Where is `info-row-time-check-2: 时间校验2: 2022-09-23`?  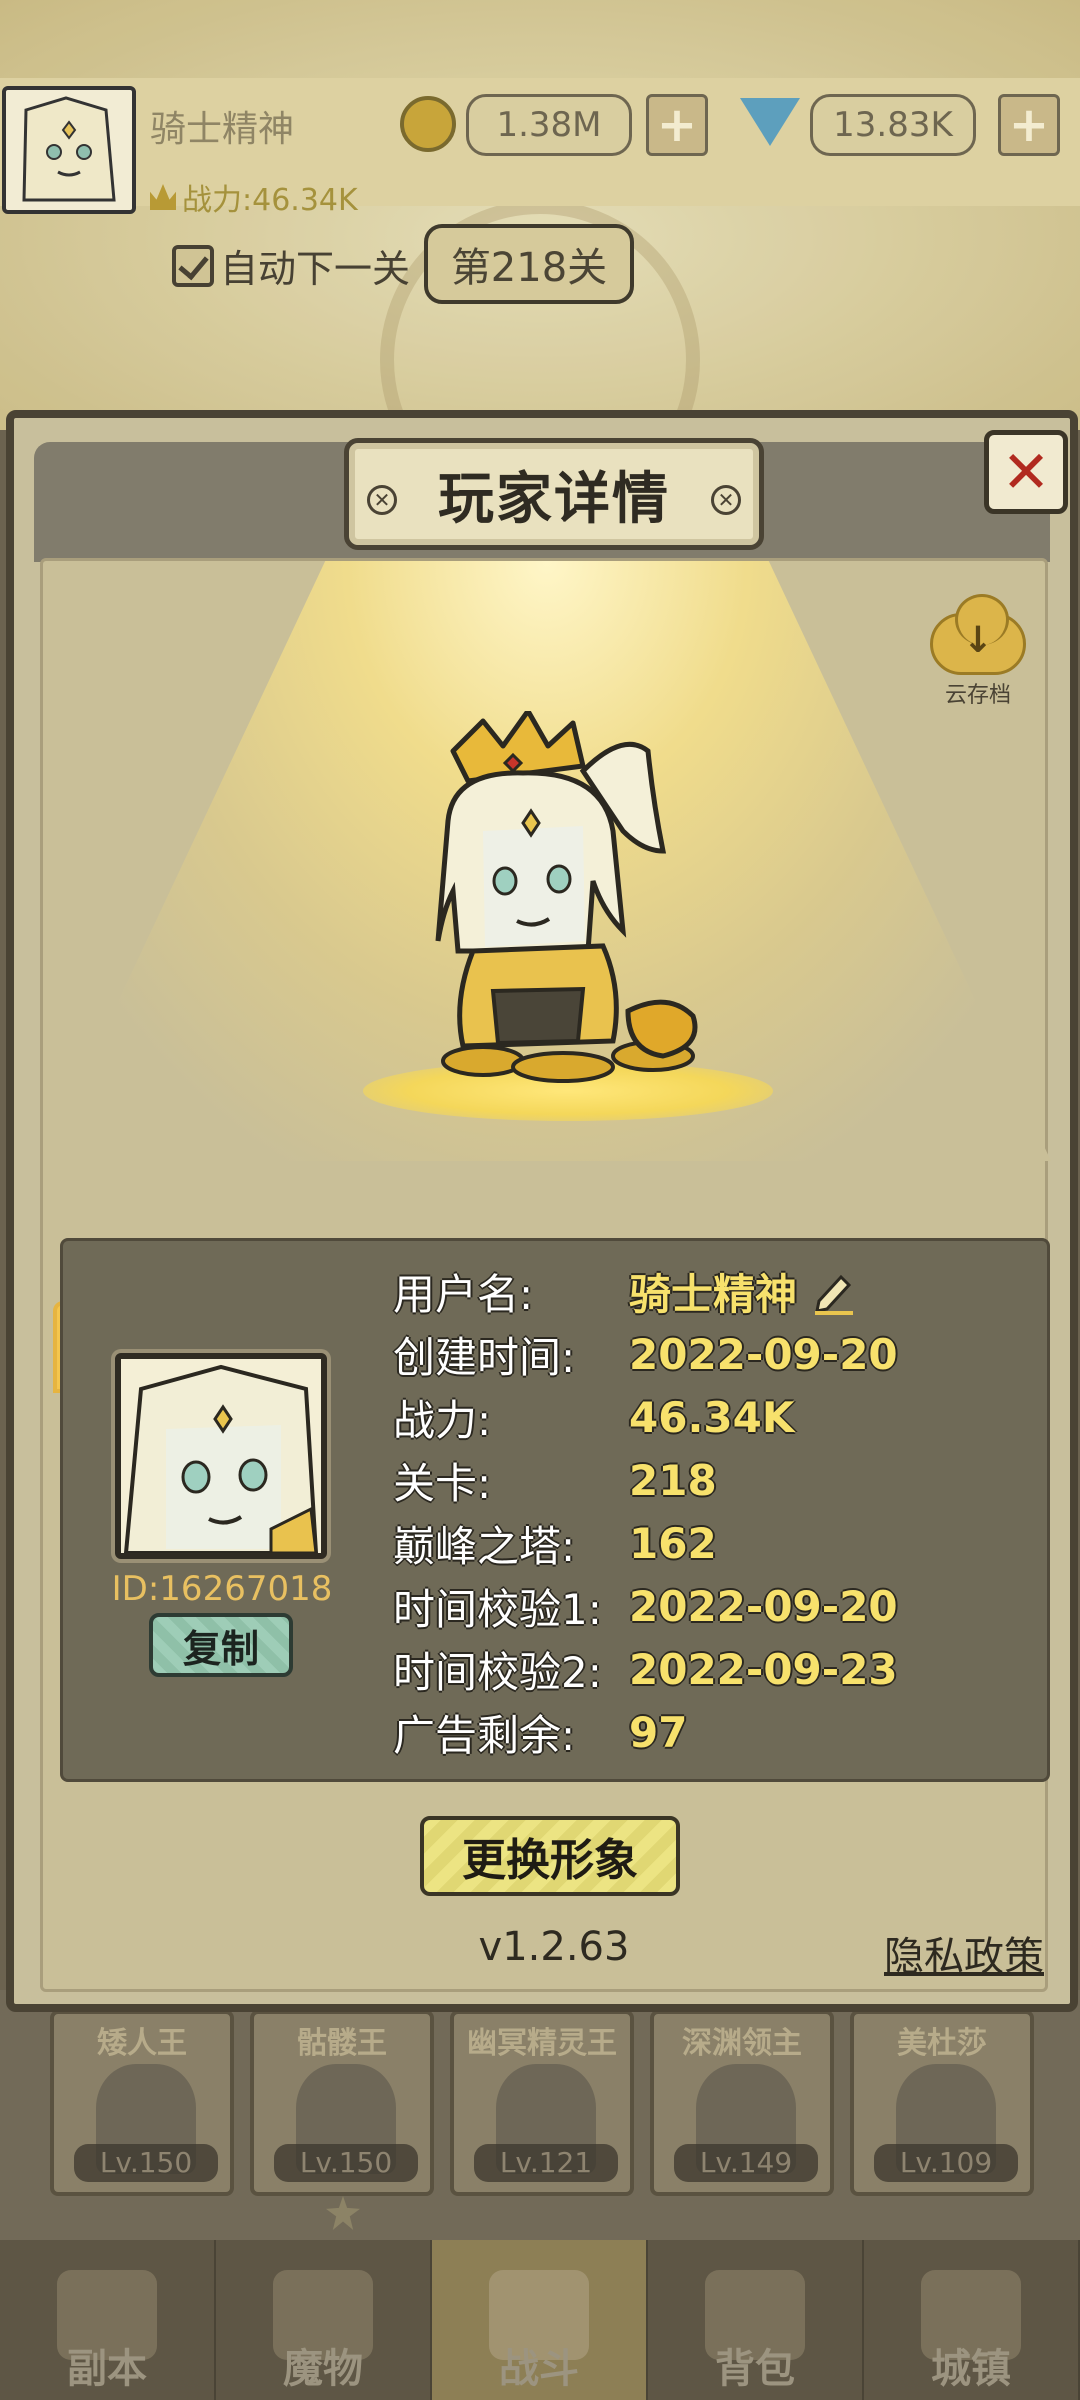
info-row-time-check-2: 时间校验2: 2022-09-23 is located at coordinates (645, 1669).